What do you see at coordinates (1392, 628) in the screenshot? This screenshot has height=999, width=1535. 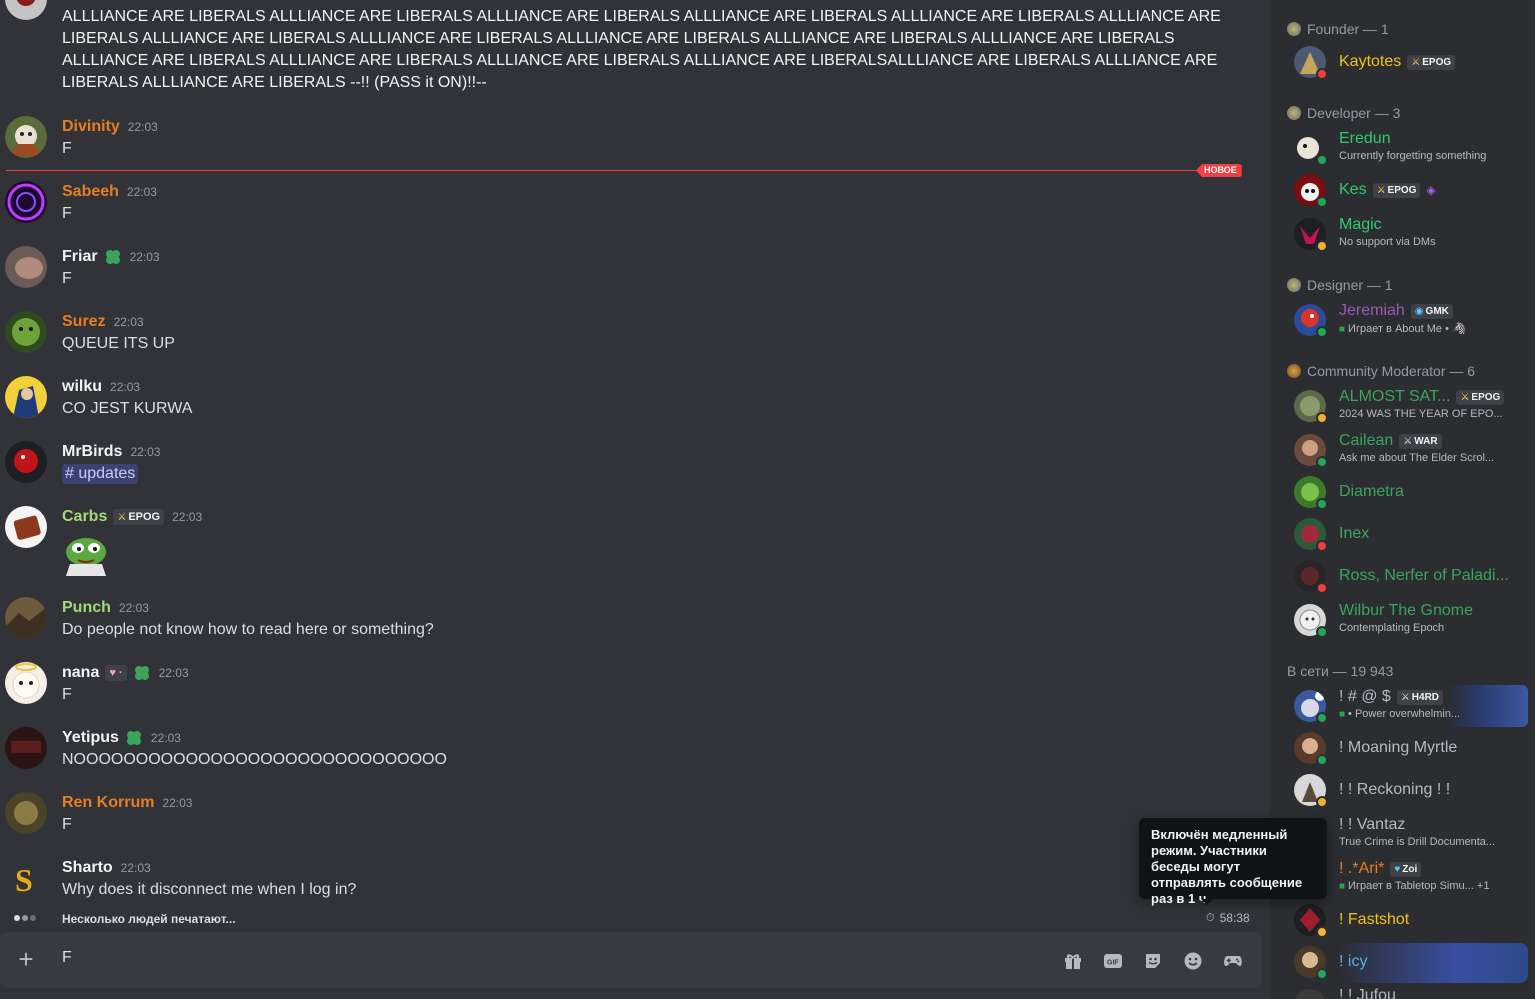 I see `member-status-text: Contemplating Epoch` at bounding box center [1392, 628].